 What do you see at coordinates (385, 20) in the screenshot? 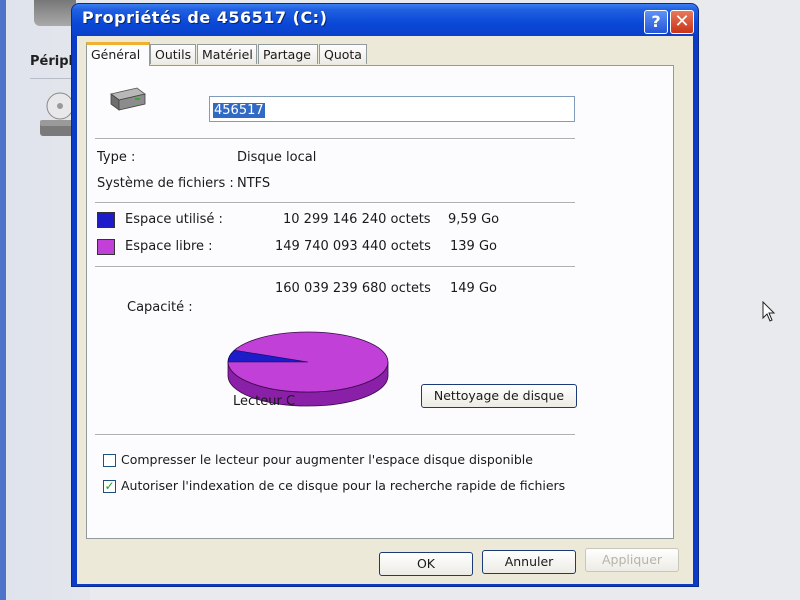
I see `title-bar: Propriétés de 456517 (C:) ? ✕` at bounding box center [385, 20].